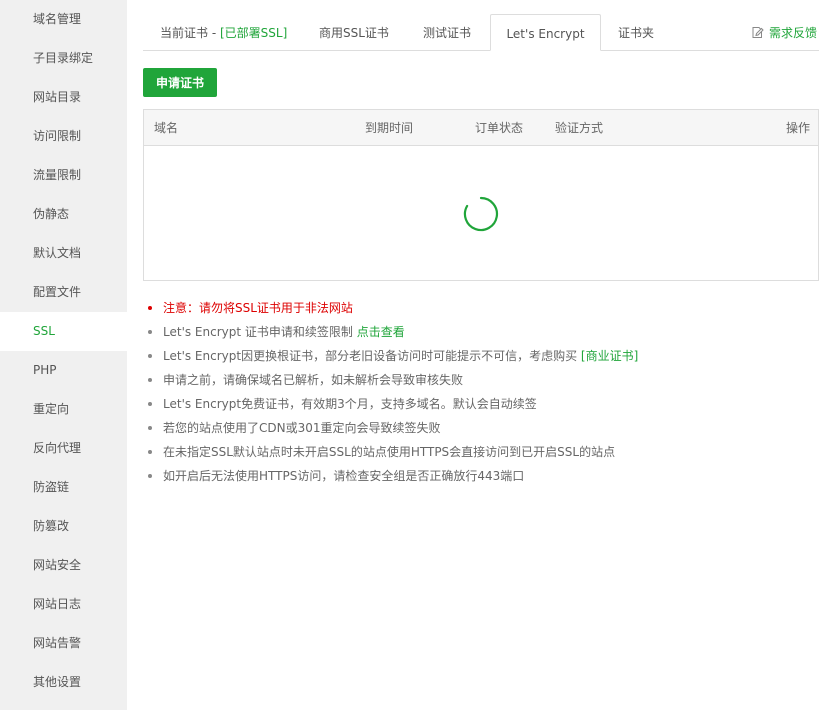 The image size is (835, 710). What do you see at coordinates (481, 380) in the screenshot?
I see `note-dns-resolution: 申请之前，请确保域名已解析，如未解析会导致审核失败` at bounding box center [481, 380].